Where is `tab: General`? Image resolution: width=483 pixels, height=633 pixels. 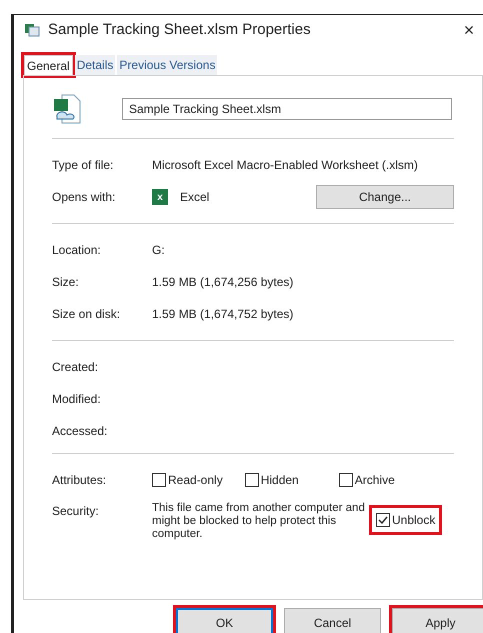
tab: General is located at coordinates (48, 65).